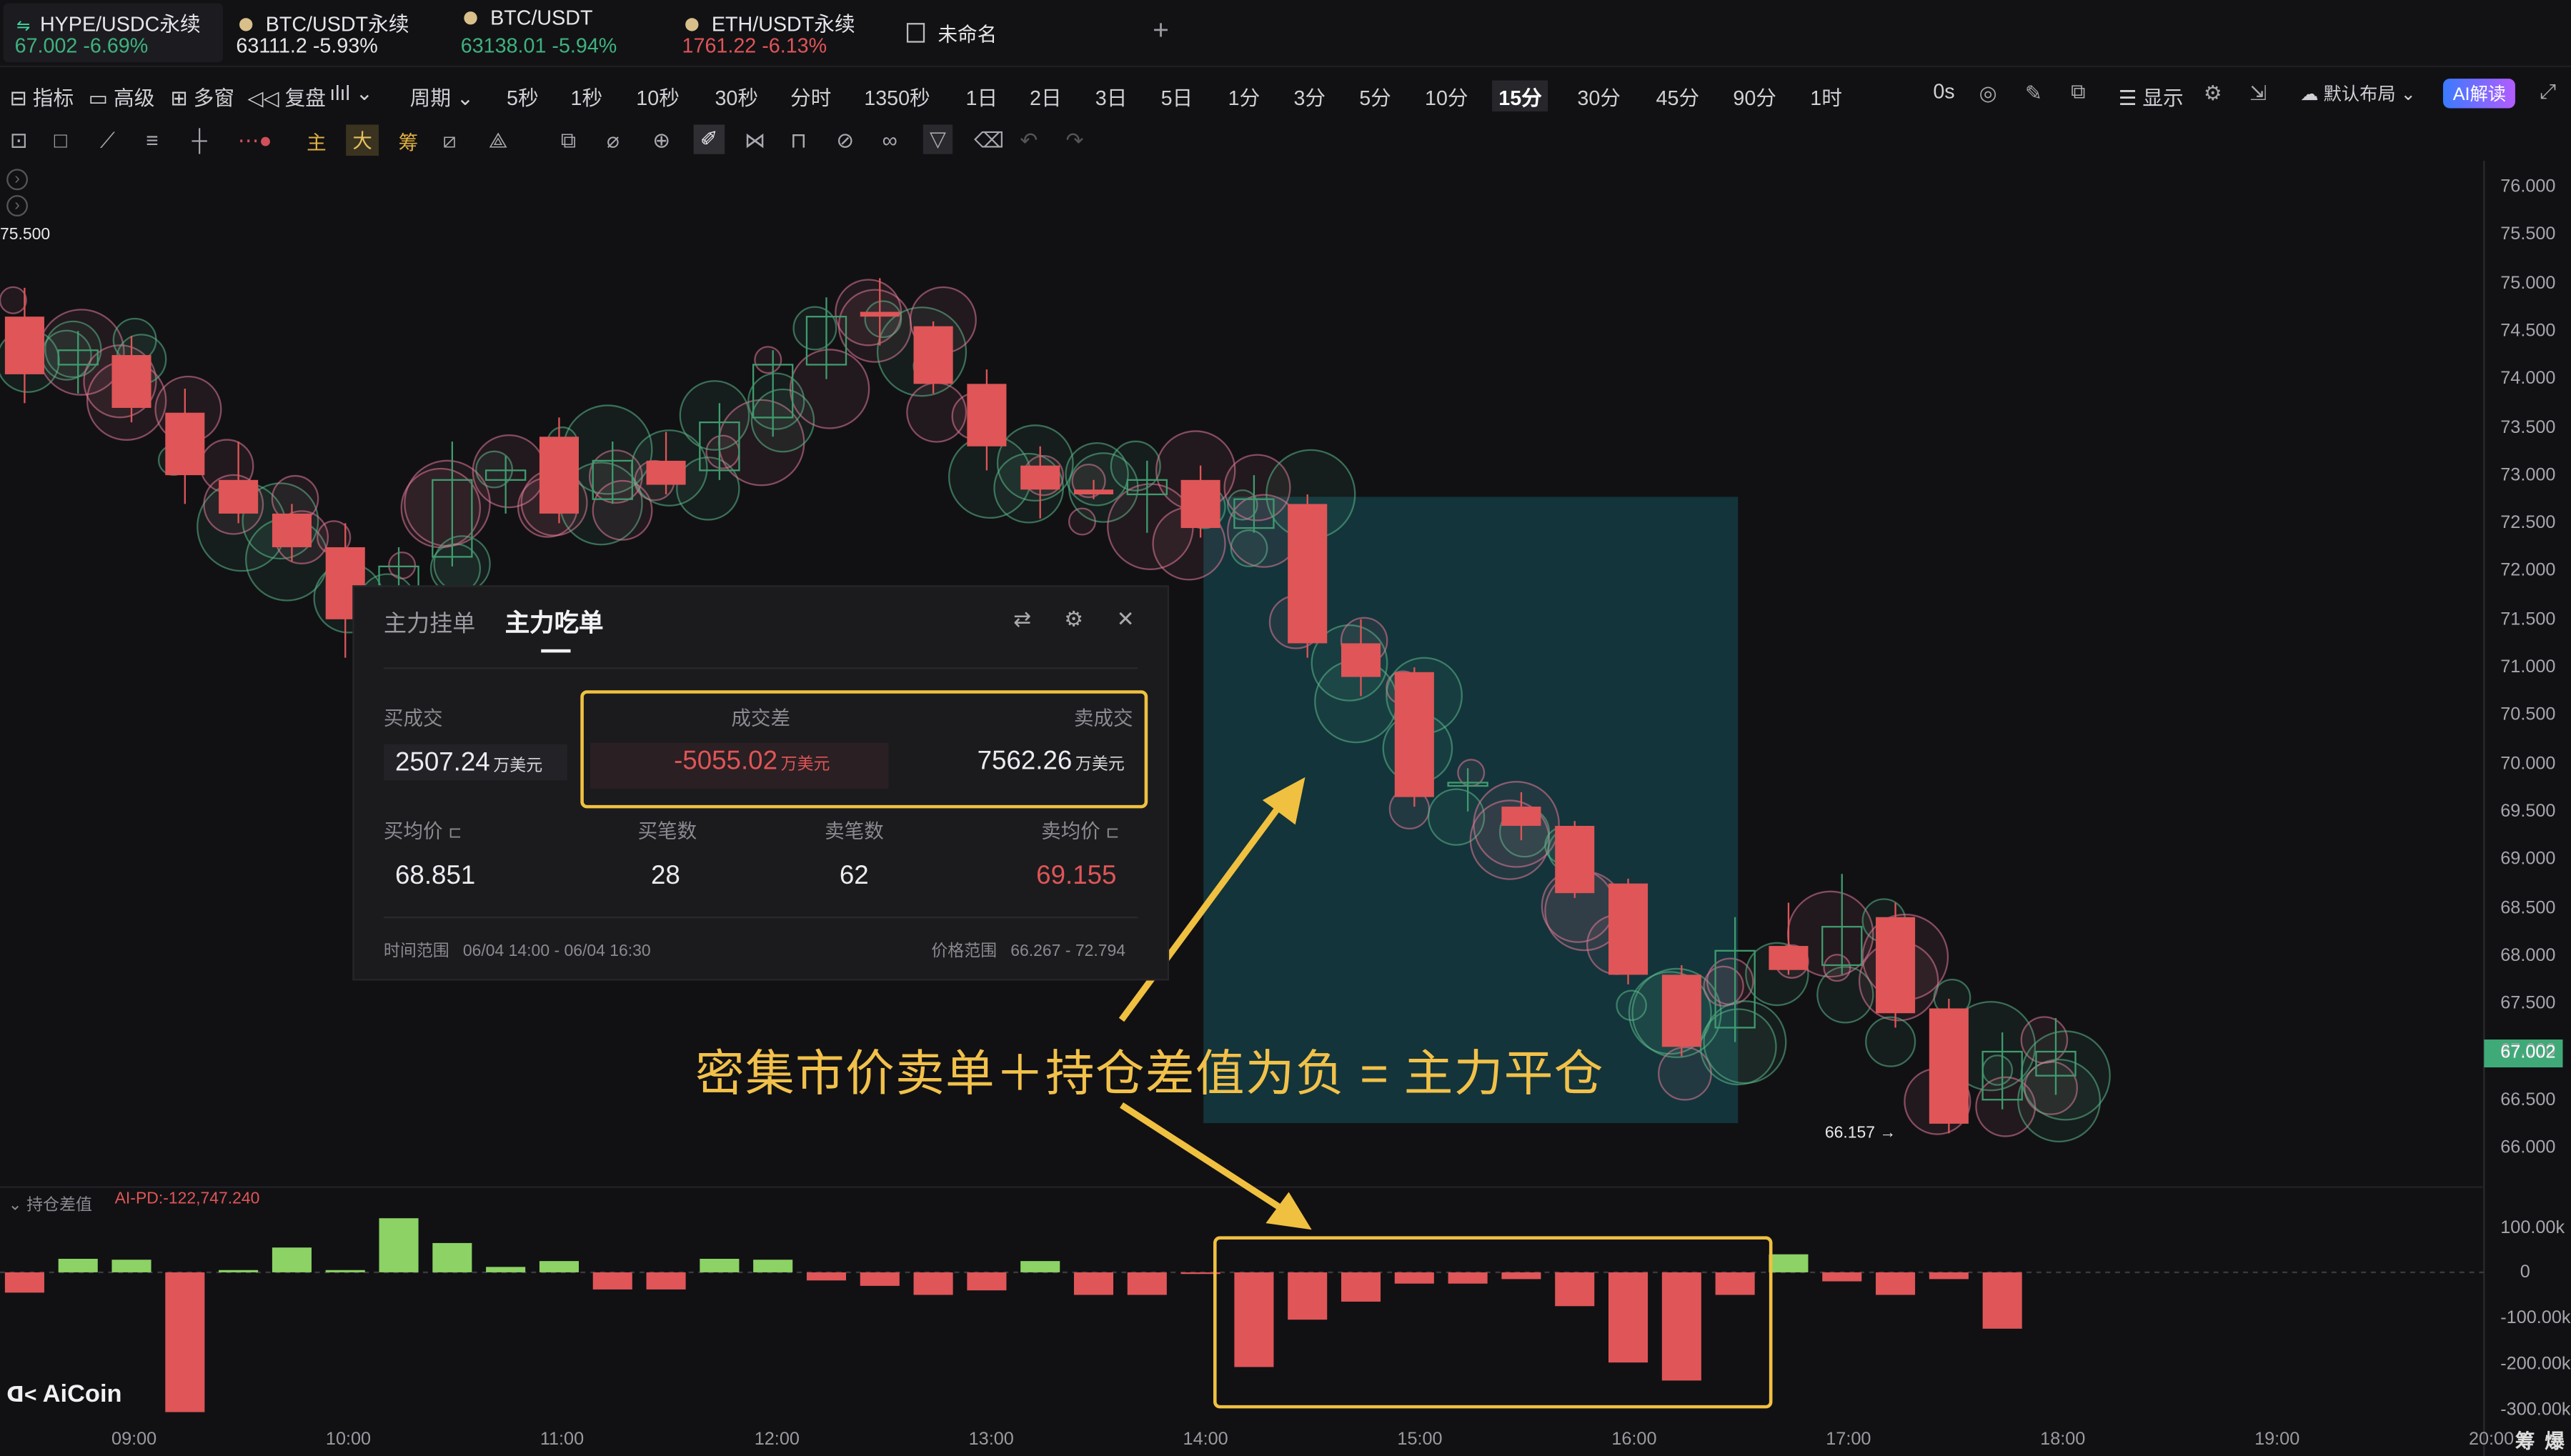 The height and width of the screenshot is (1456, 2571). Describe the element at coordinates (2151, 95) in the screenshot. I see `display-button: ☰ 显示` at that location.